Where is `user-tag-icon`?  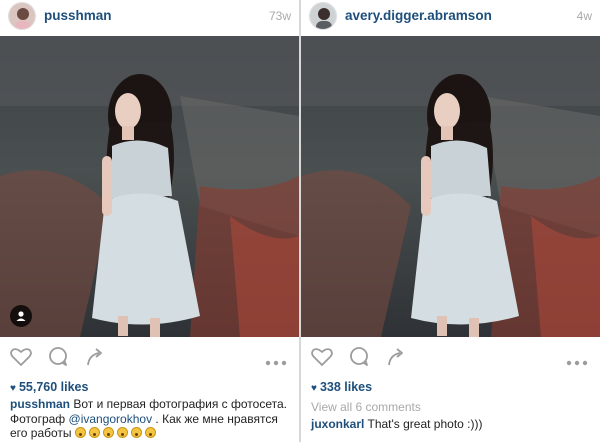
user-tag-icon is located at coordinates (21, 316).